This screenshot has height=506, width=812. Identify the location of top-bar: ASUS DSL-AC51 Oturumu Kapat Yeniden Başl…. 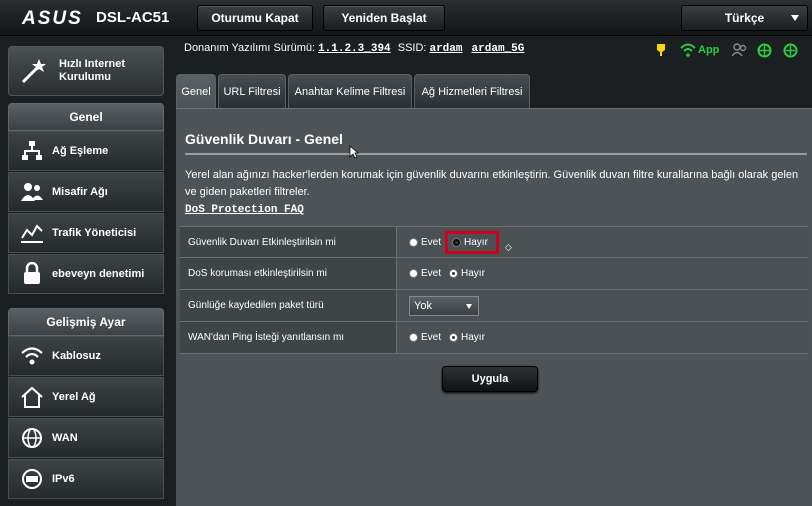
(406, 18).